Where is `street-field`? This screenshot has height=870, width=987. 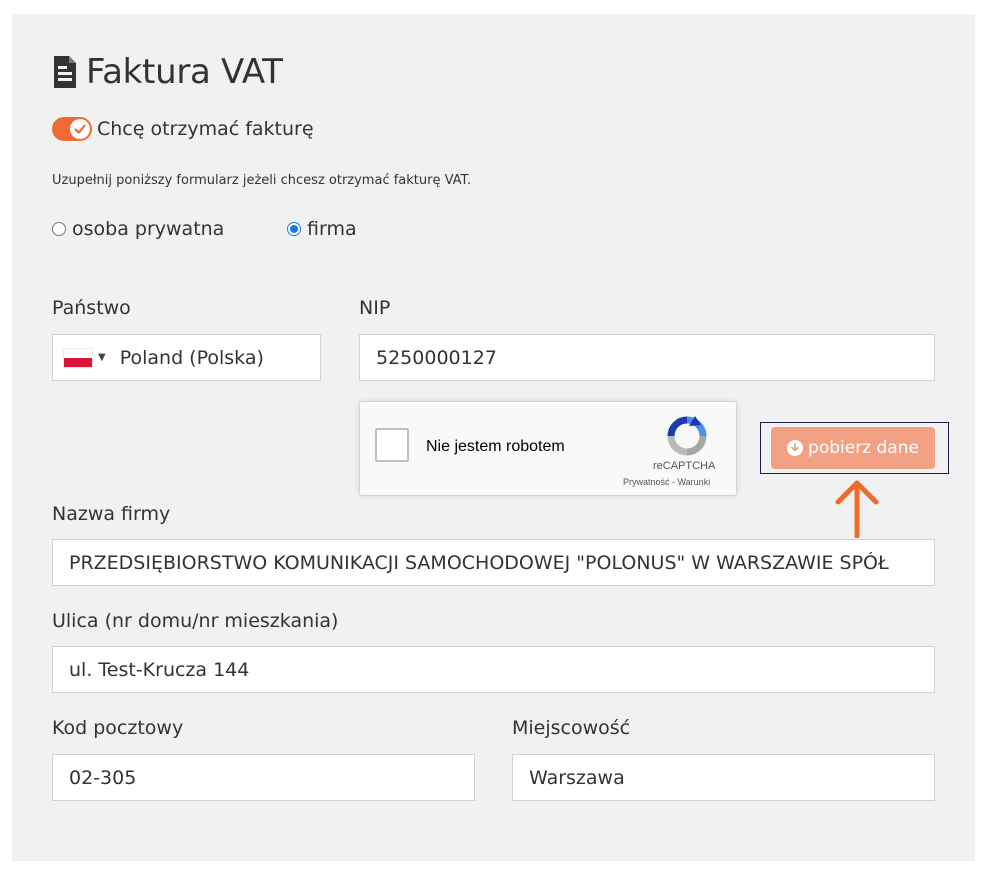 street-field is located at coordinates (493, 669).